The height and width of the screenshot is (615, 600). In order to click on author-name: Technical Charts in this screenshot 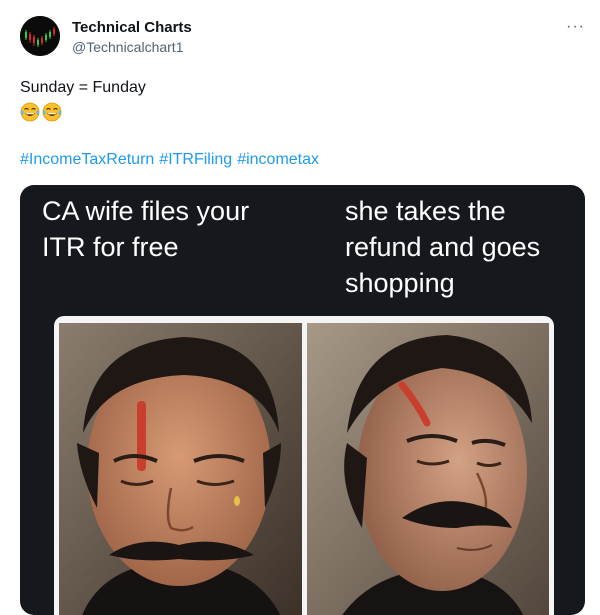, I will do `click(132, 27)`.